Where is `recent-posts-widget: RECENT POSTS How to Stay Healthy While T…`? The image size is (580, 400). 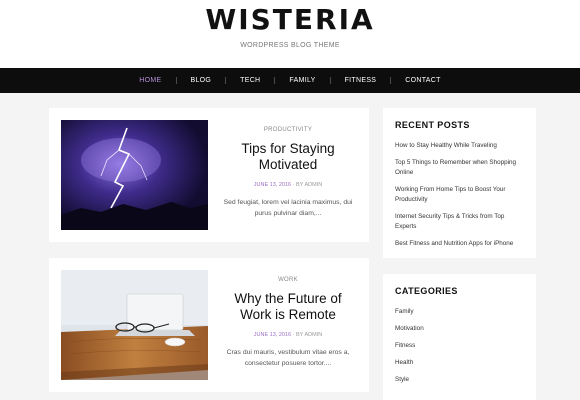 recent-posts-widget: RECENT POSTS How to Stay Healthy While T… is located at coordinates (459, 183).